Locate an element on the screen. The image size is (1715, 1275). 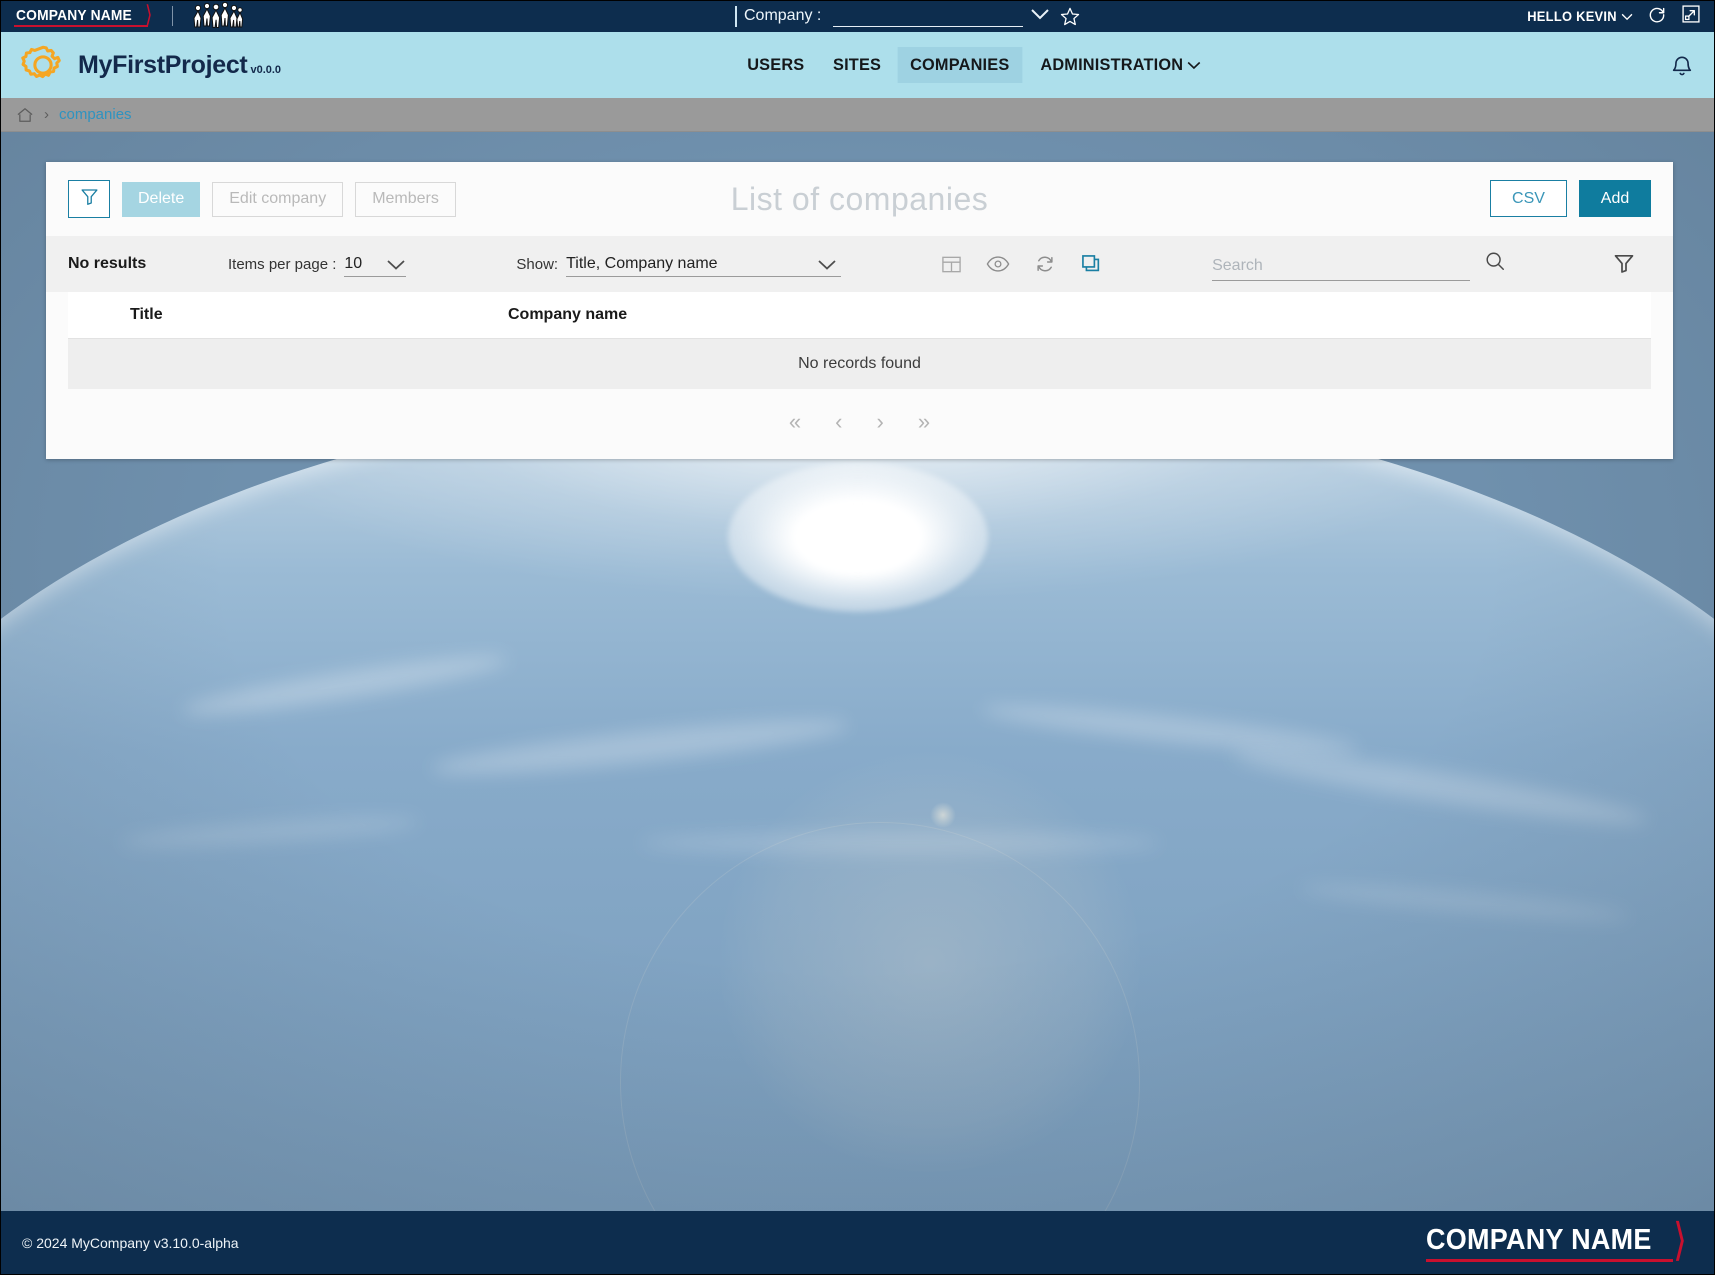
table-body: No records found is located at coordinates (859, 363).